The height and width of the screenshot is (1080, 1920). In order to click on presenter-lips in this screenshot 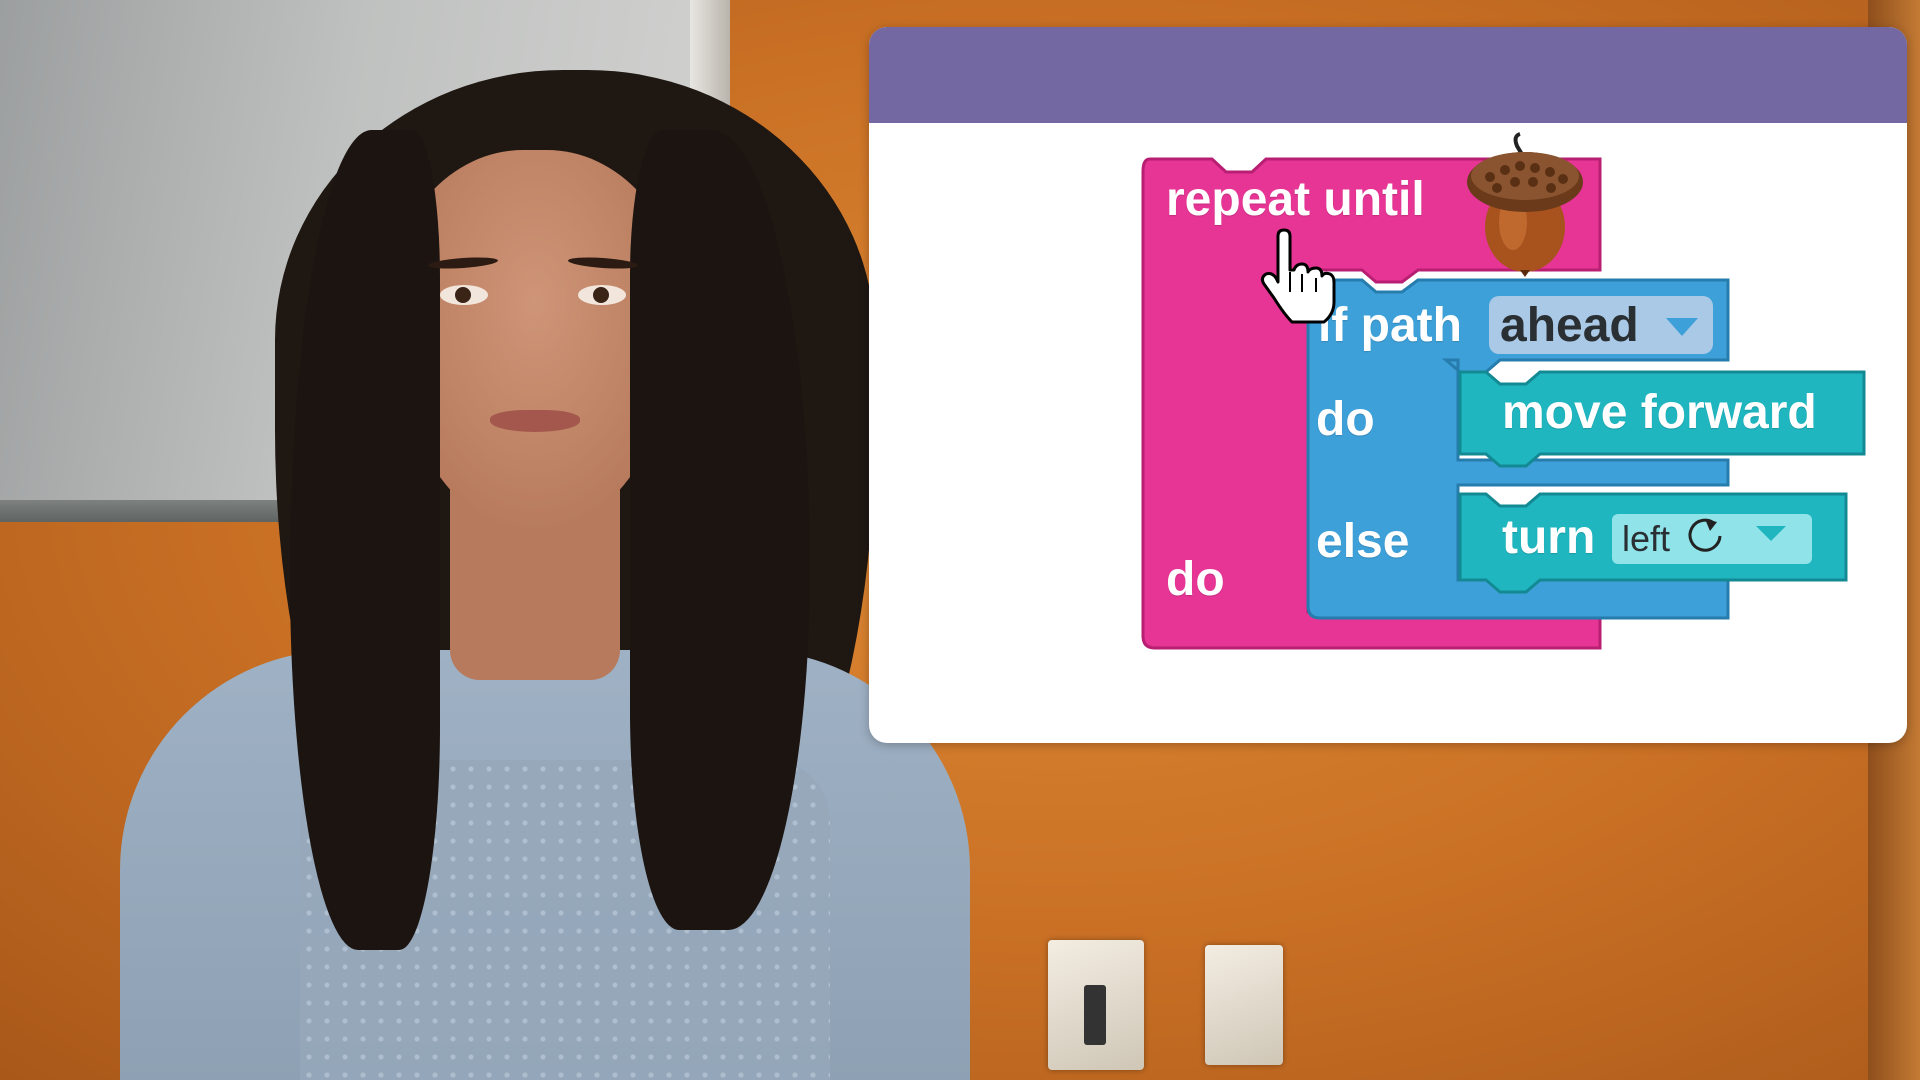, I will do `click(535, 421)`.